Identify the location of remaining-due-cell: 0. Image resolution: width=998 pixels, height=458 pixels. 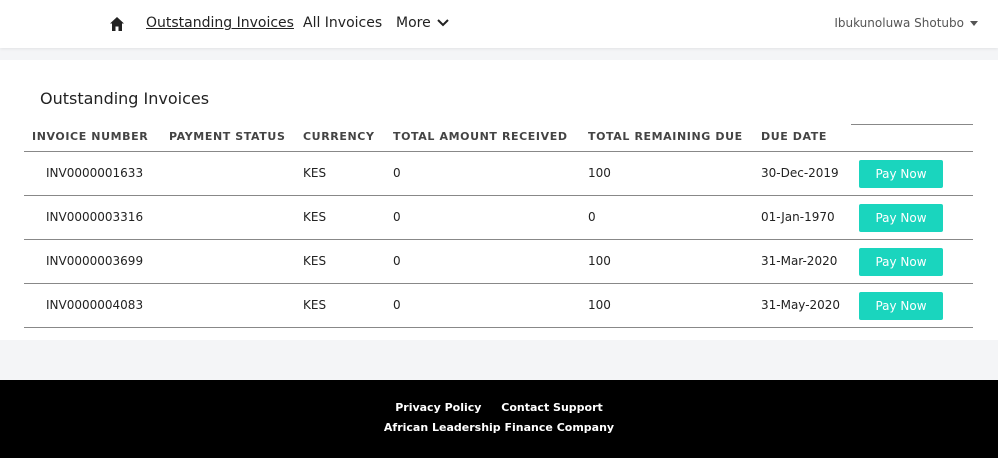
(592, 217).